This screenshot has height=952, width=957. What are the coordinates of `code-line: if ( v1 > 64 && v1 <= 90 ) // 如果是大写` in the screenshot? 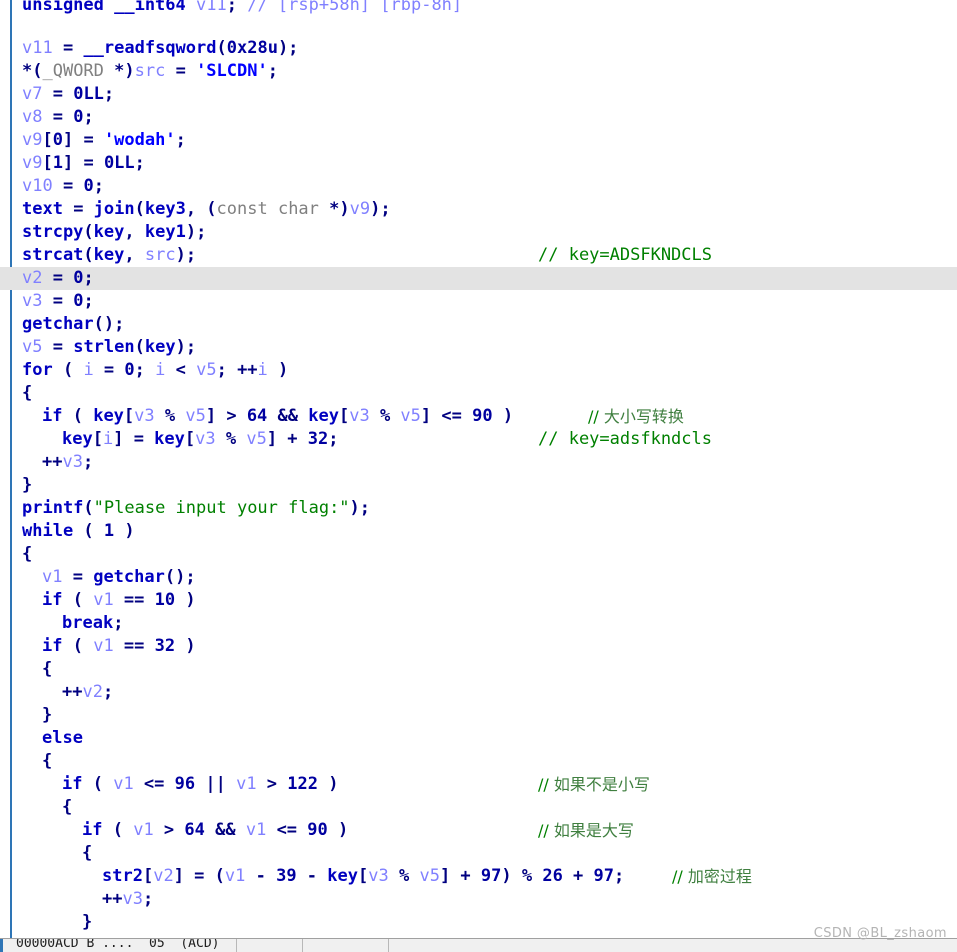 It's located at (478, 830).